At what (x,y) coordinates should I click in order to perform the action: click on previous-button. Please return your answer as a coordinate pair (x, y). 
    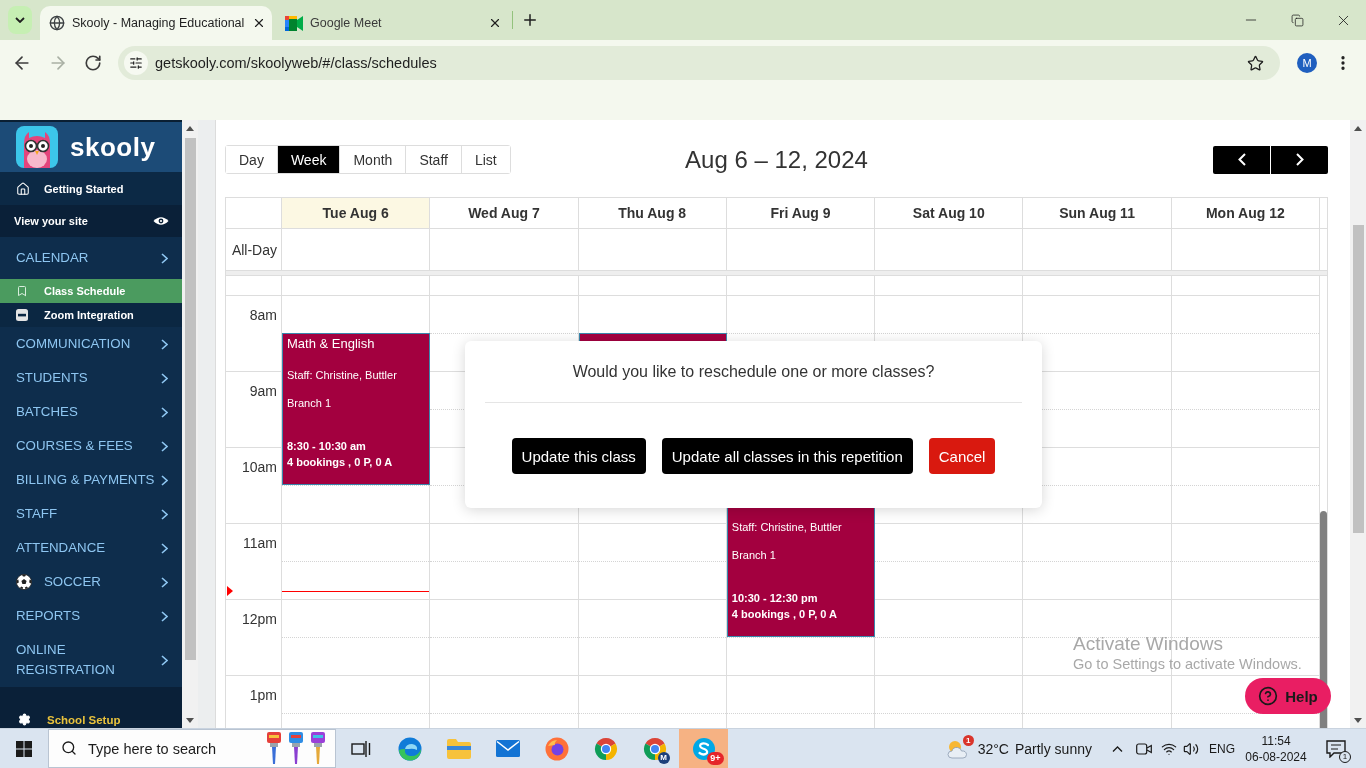
    Looking at the image, I should click on (1241, 159).